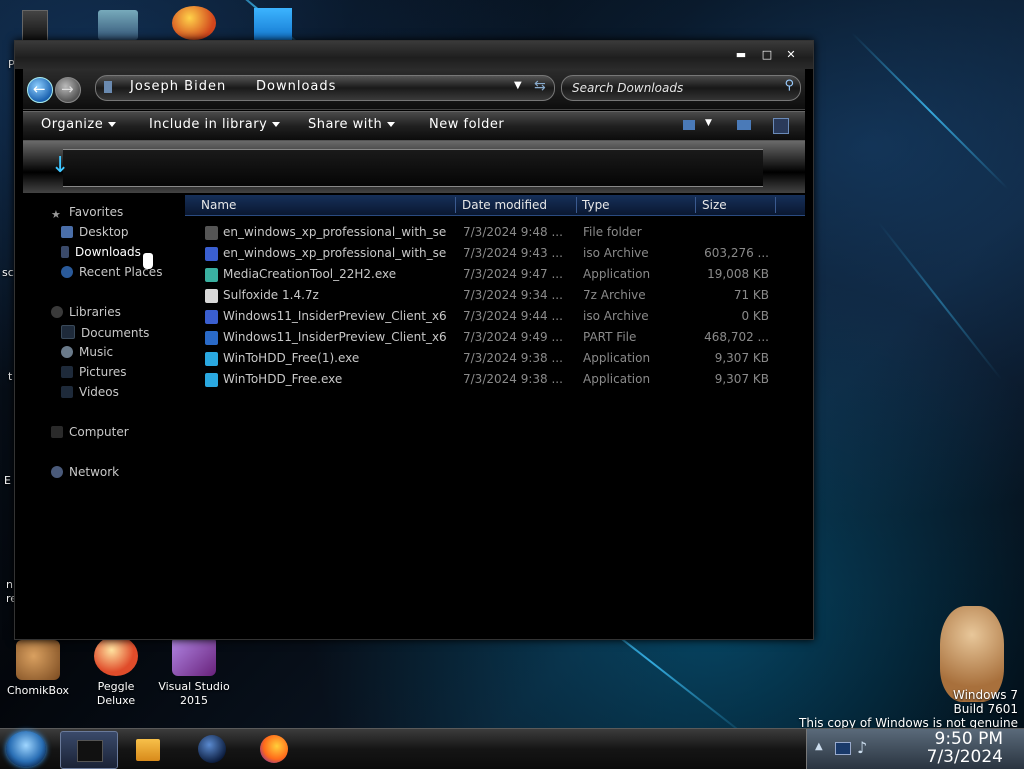  I want to click on include-in-library-menu: Include in library, so click(215, 124).